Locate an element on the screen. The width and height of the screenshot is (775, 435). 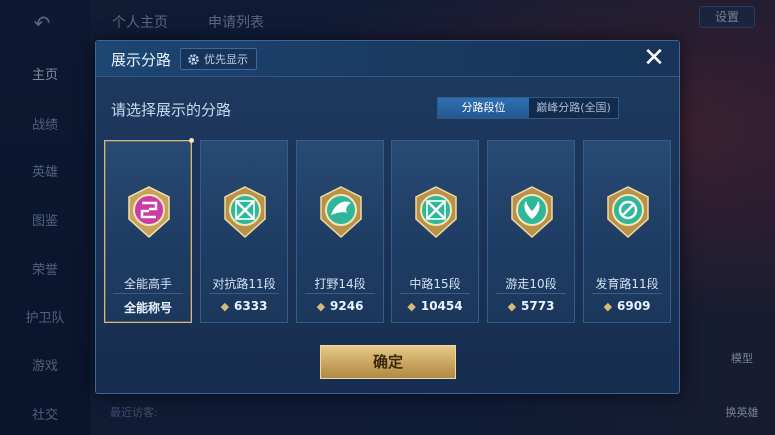
close-icon: ✕ is located at coordinates (654, 58).